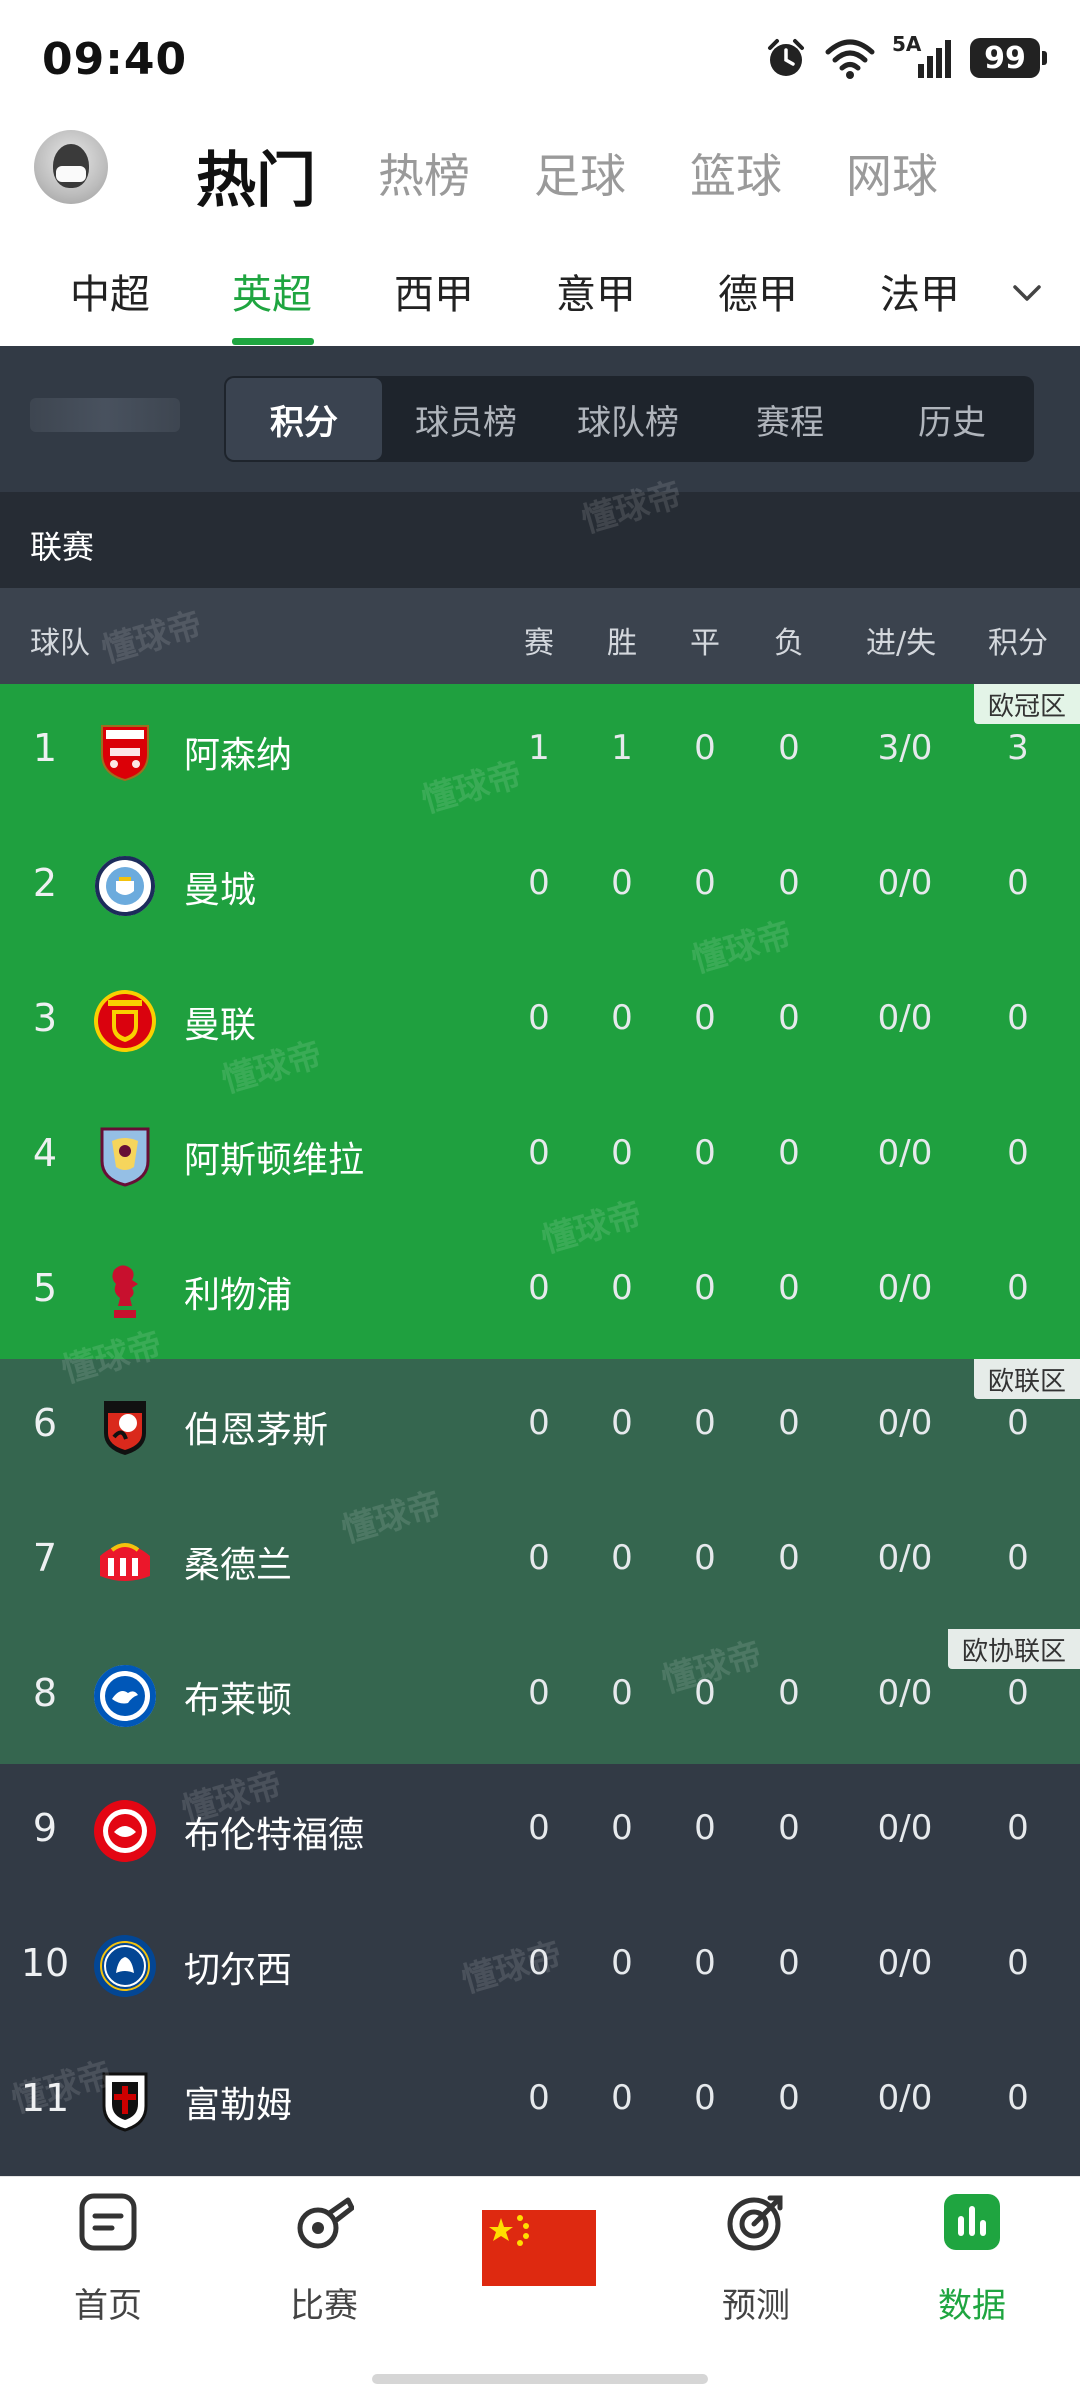 Image resolution: width=1080 pixels, height=2406 pixels. I want to click on team-name: 富勒姆, so click(238, 2105).